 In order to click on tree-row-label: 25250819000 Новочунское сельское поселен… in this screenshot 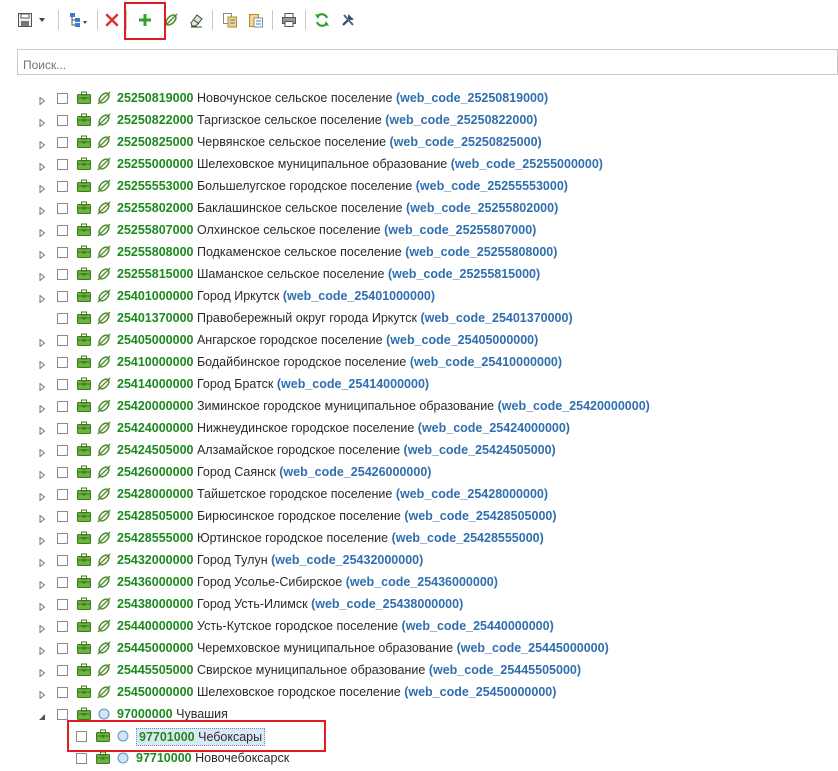, I will do `click(332, 98)`.